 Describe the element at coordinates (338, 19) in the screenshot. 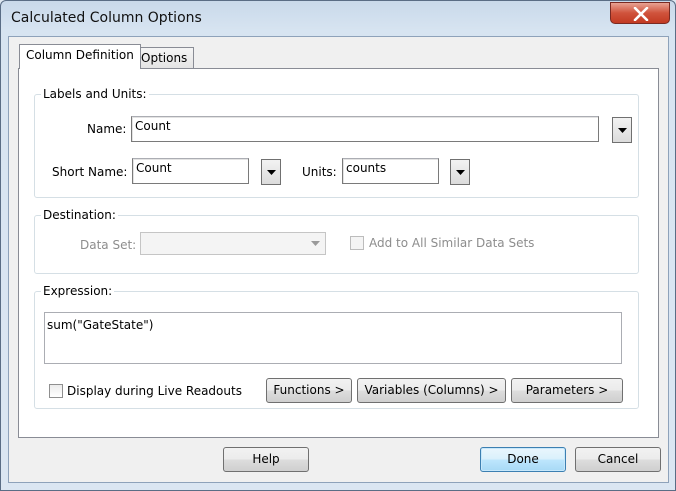

I see `title-bar: Calculated Column Options` at that location.